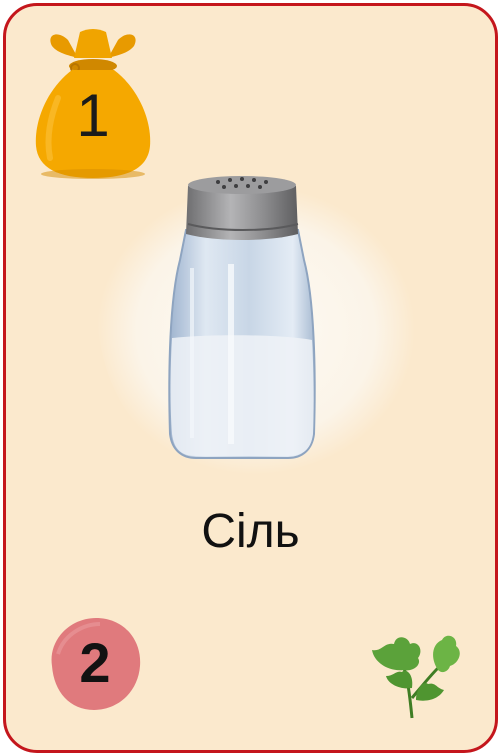  What do you see at coordinates (93, 115) in the screenshot?
I see `cost-value: 1` at bounding box center [93, 115].